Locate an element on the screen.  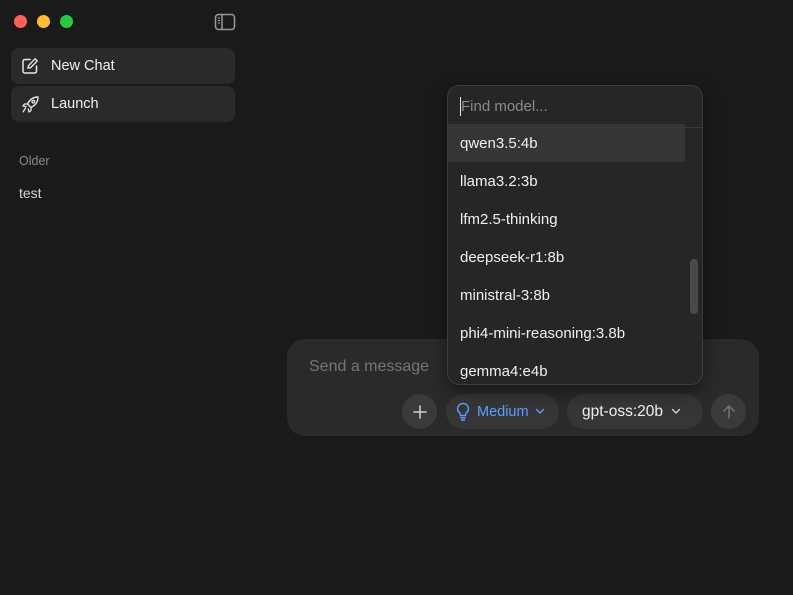
arrow-up-icon is located at coordinates (728, 411).